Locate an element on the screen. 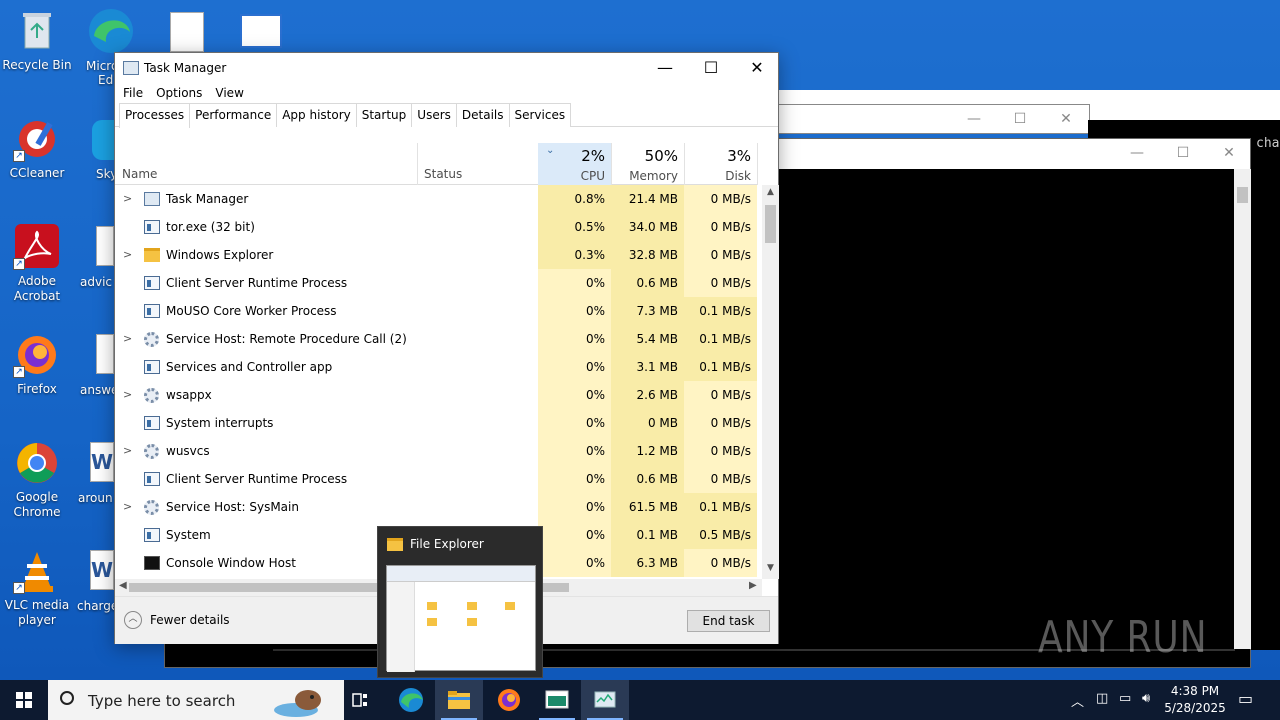 The width and height of the screenshot is (1280, 720). taskbar-console-app is located at coordinates (557, 700).